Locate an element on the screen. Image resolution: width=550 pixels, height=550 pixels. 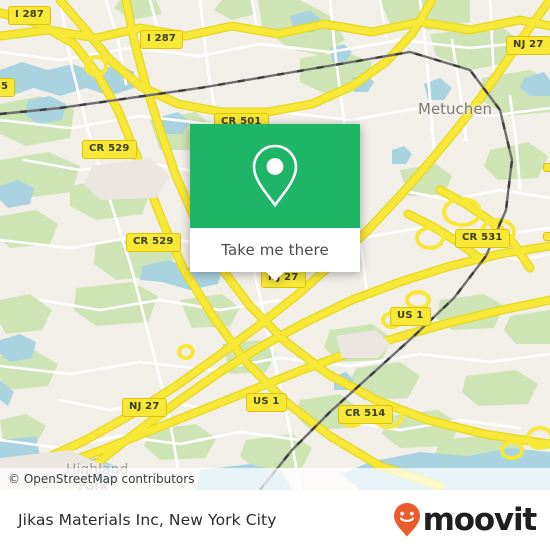
take-me-there-label: Take me there is located at coordinates (275, 250).